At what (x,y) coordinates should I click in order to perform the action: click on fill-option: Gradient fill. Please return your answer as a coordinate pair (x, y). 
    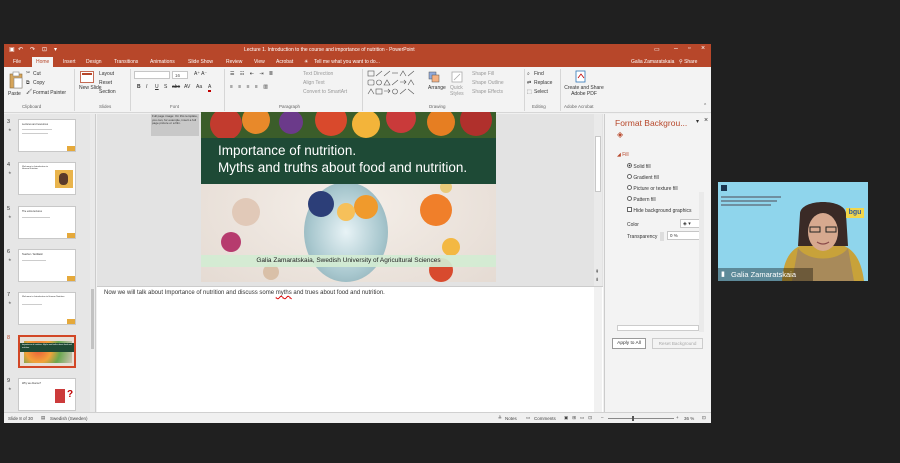
    Looking at the image, I should click on (643, 177).